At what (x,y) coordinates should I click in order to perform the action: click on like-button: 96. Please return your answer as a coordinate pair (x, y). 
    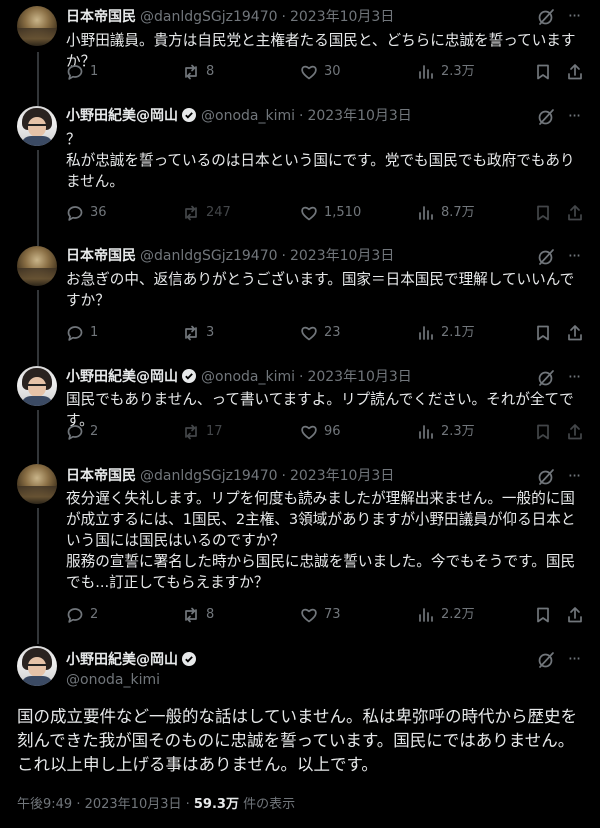
    Looking at the image, I should click on (320, 432).